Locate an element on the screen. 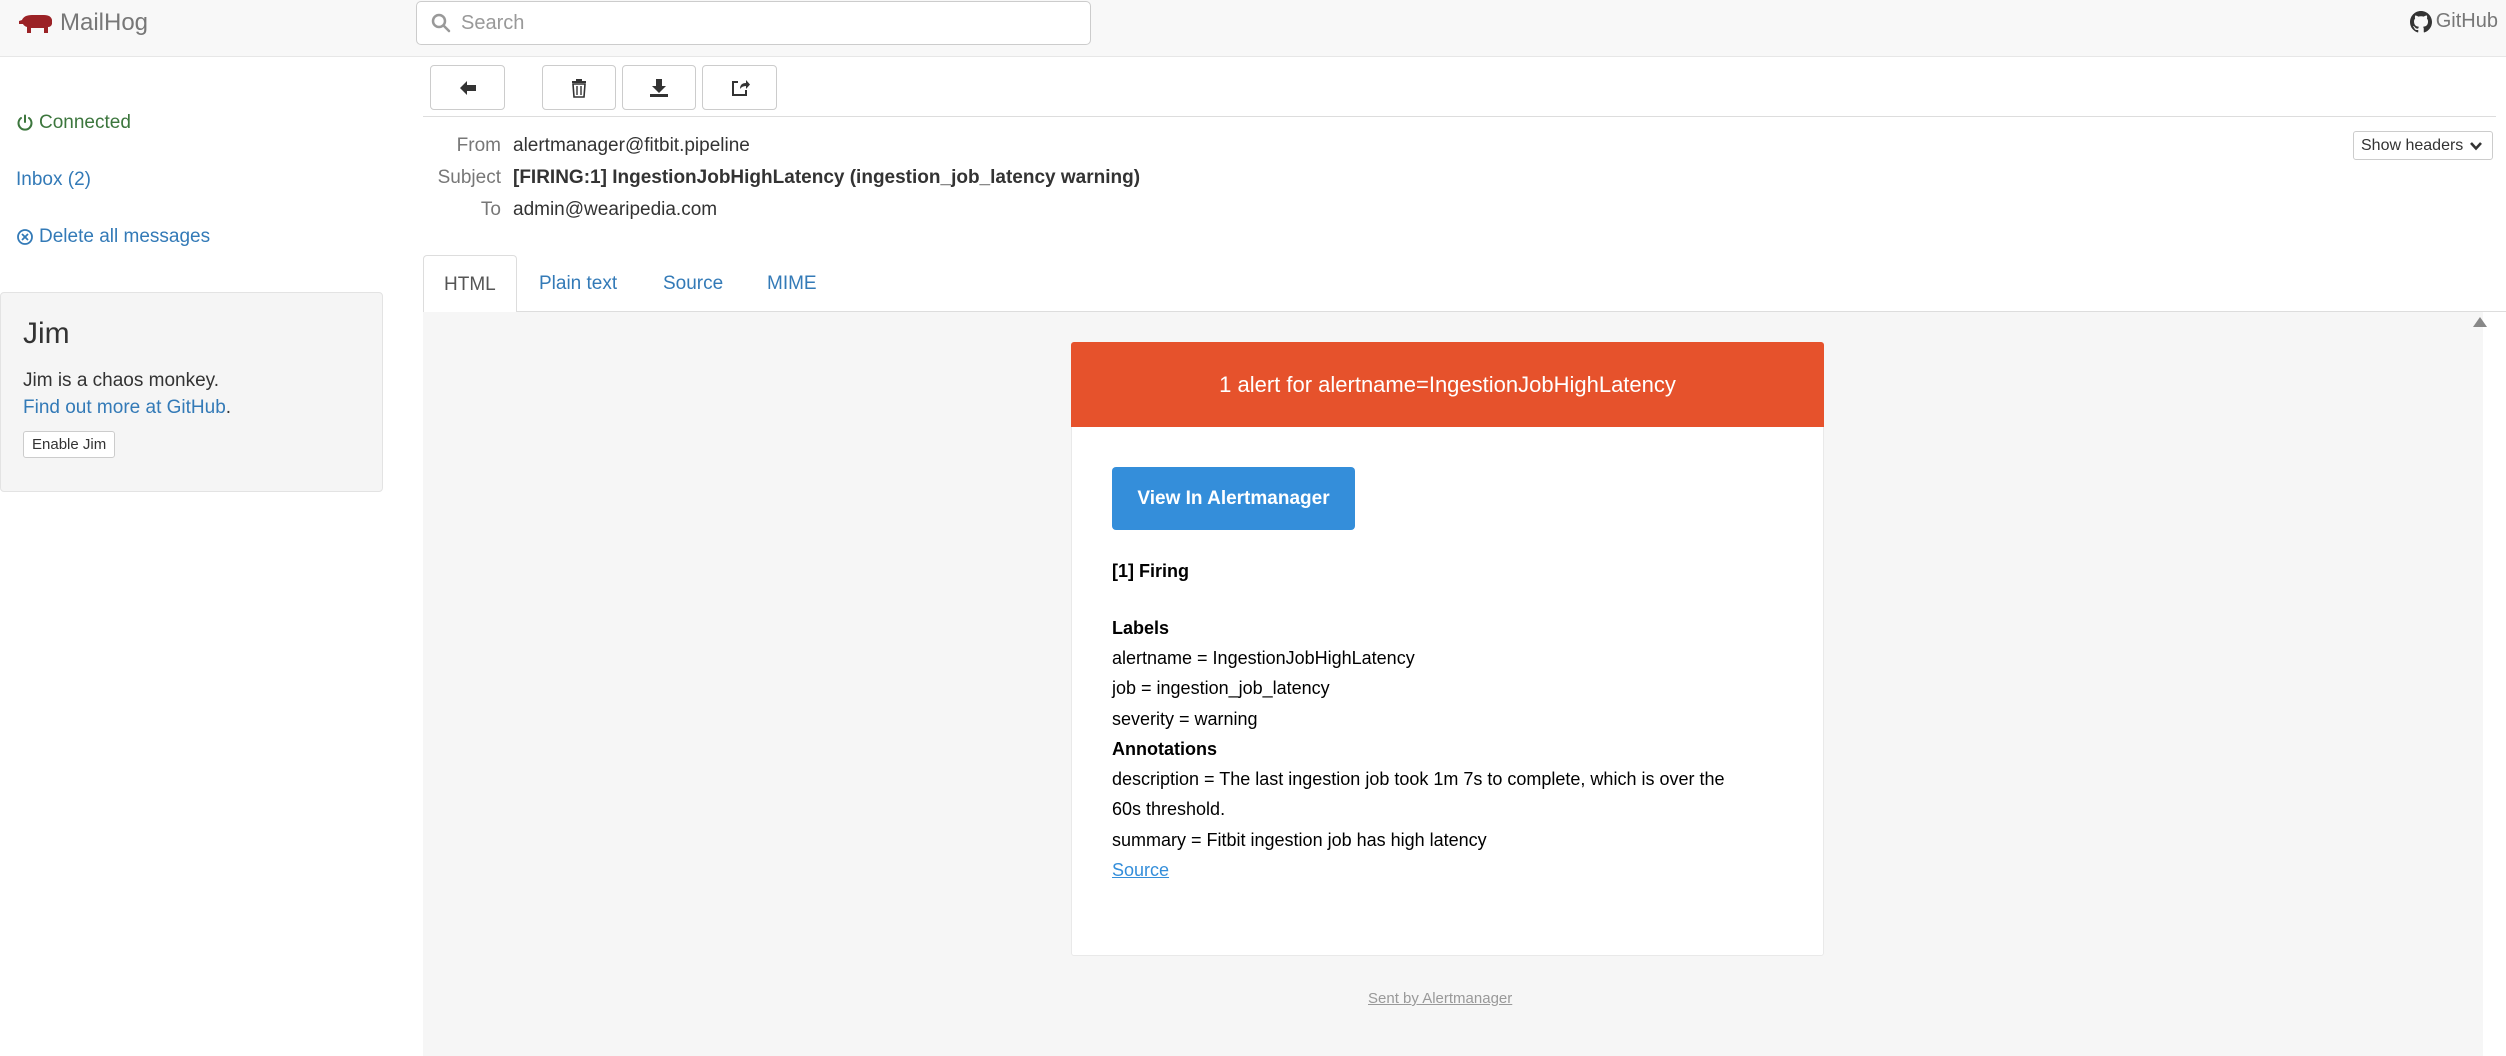  connection-status: Connected is located at coordinates (73, 123).